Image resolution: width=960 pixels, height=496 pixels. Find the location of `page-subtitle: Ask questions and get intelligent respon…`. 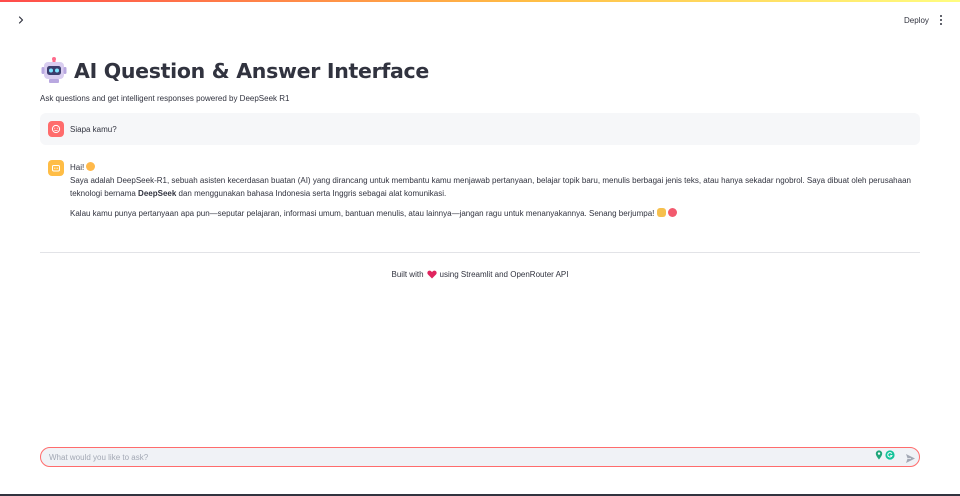

page-subtitle: Ask questions and get intelligent respon… is located at coordinates (165, 98).